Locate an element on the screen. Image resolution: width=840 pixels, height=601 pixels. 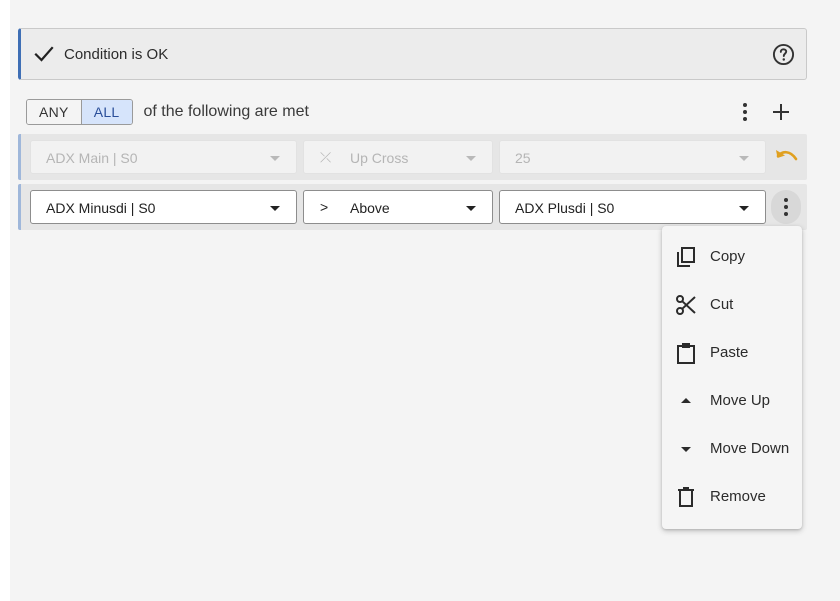
more-vertical-icon is located at coordinates (786, 207).